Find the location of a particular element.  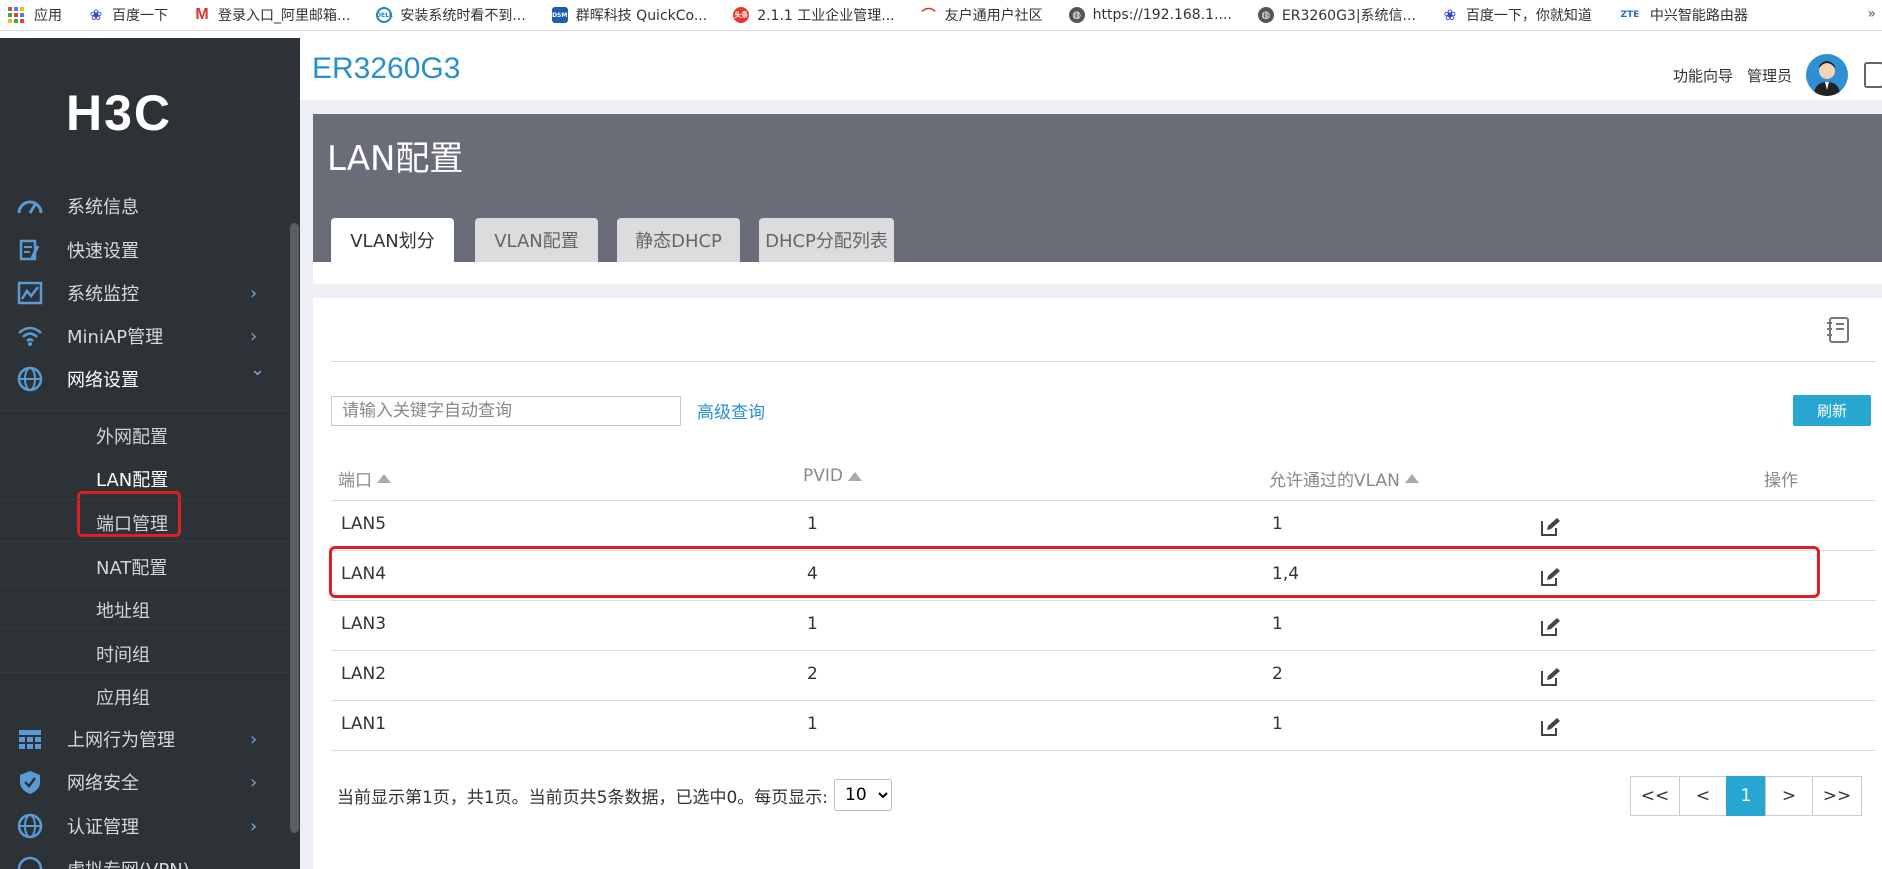

nav-quick-setup: 快速设置 is located at coordinates (145, 250).